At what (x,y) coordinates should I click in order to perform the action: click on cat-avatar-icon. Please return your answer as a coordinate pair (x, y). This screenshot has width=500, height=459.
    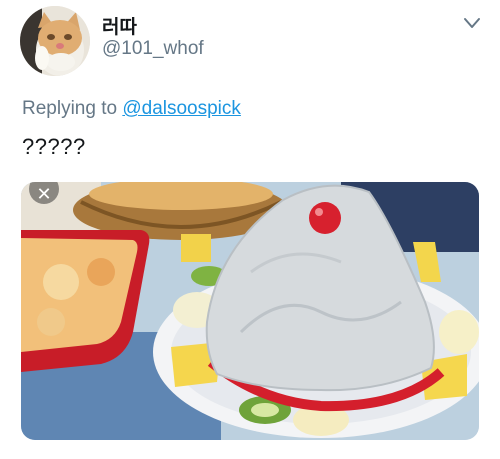
    Looking at the image, I should click on (55, 41).